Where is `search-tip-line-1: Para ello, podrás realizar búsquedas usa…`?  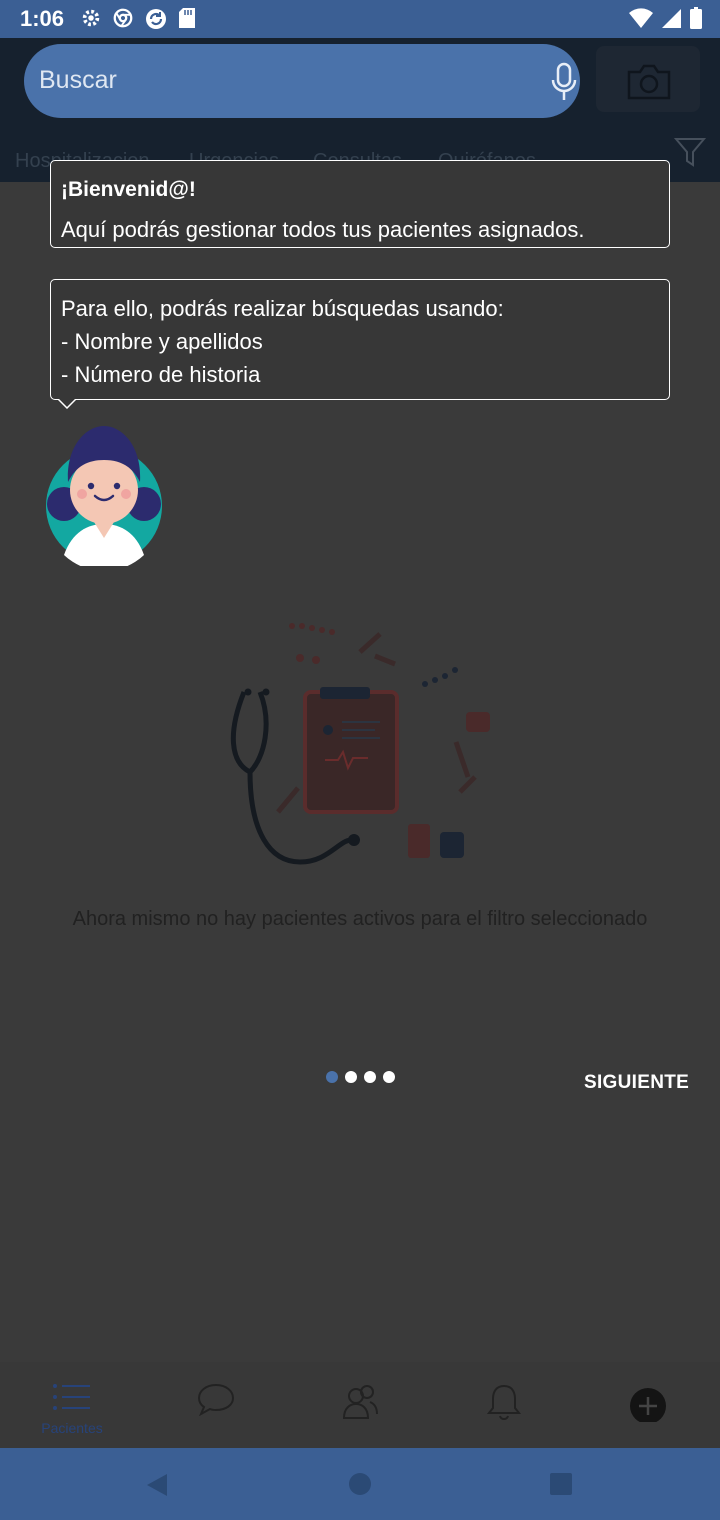 search-tip-line-1: Para ello, podrás realizar búsquedas usa… is located at coordinates (282, 308).